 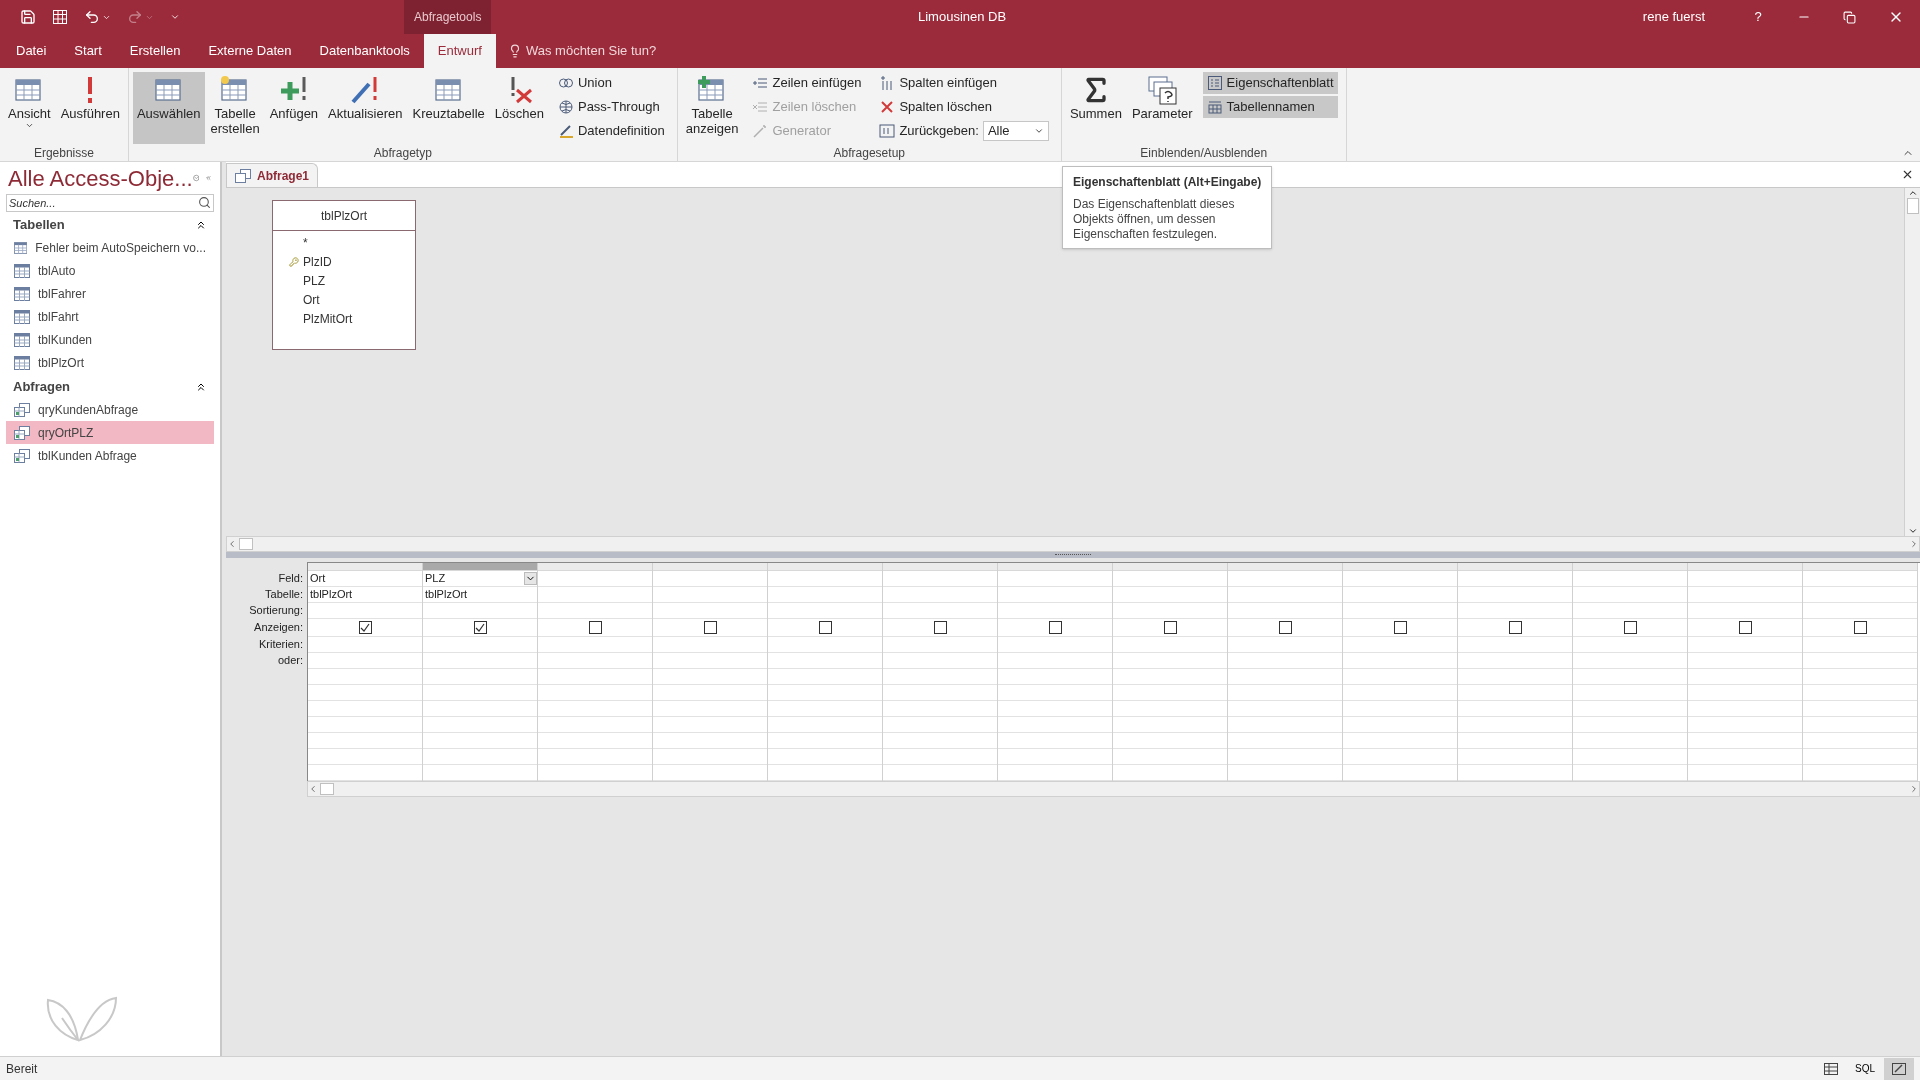 What do you see at coordinates (29, 108) in the screenshot?
I see `ribbon-button: Ansicht` at bounding box center [29, 108].